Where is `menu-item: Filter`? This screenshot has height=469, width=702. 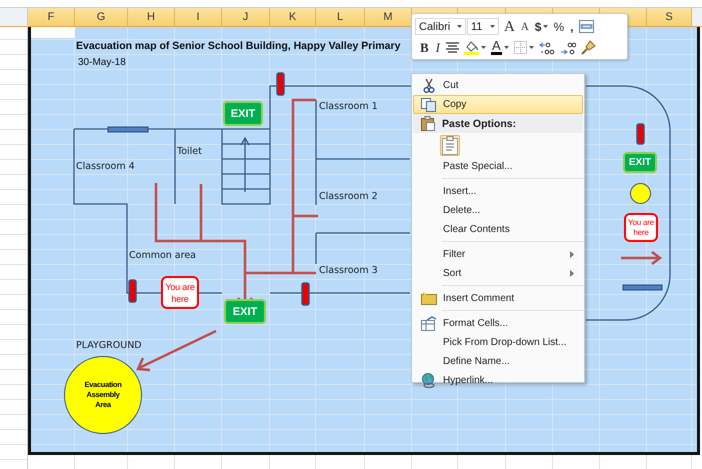 menu-item: Filter is located at coordinates (498, 254).